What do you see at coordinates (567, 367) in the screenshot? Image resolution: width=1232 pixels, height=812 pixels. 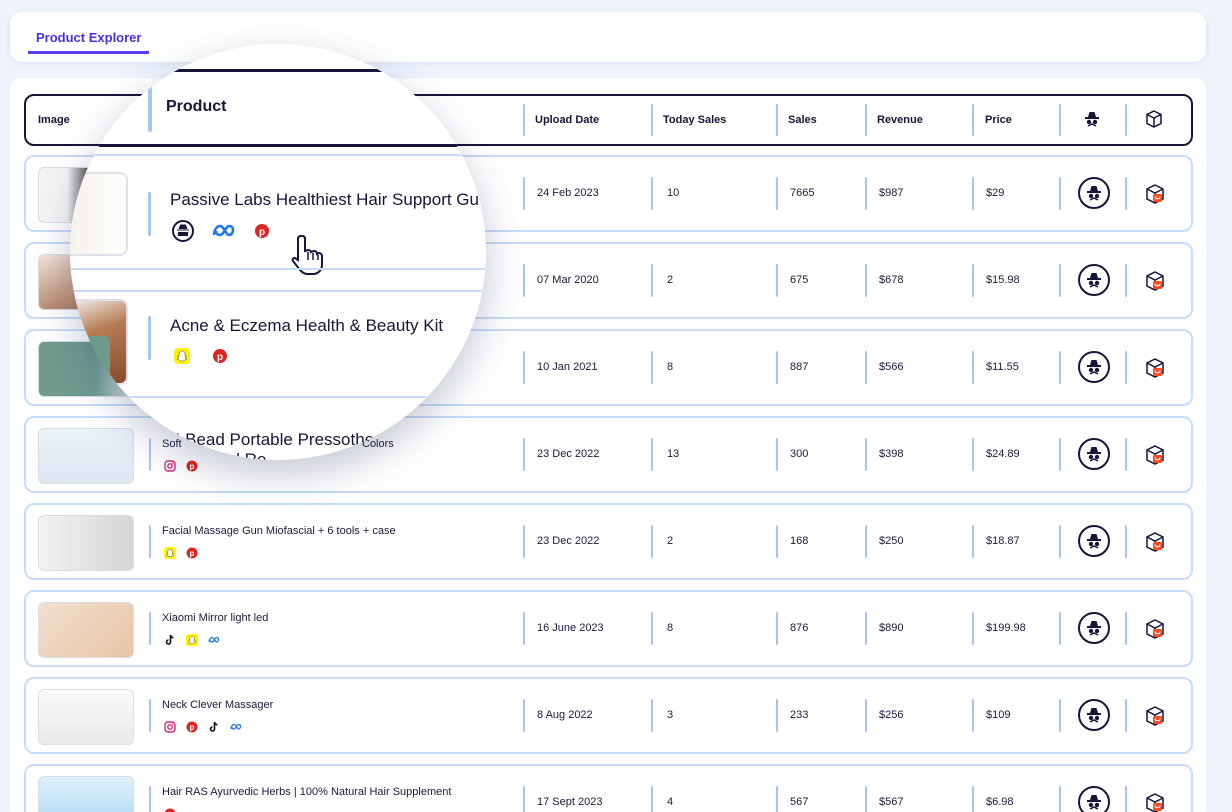 I see `upload-date: 10 Jan 2021` at bounding box center [567, 367].